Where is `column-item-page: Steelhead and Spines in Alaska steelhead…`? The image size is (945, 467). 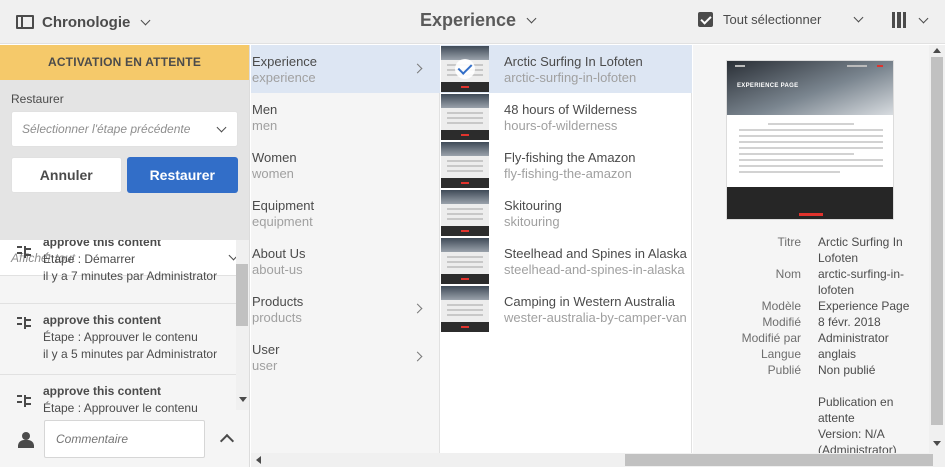
column-item-page: Steelhead and Spines in Alaska steelhead… is located at coordinates (566, 261).